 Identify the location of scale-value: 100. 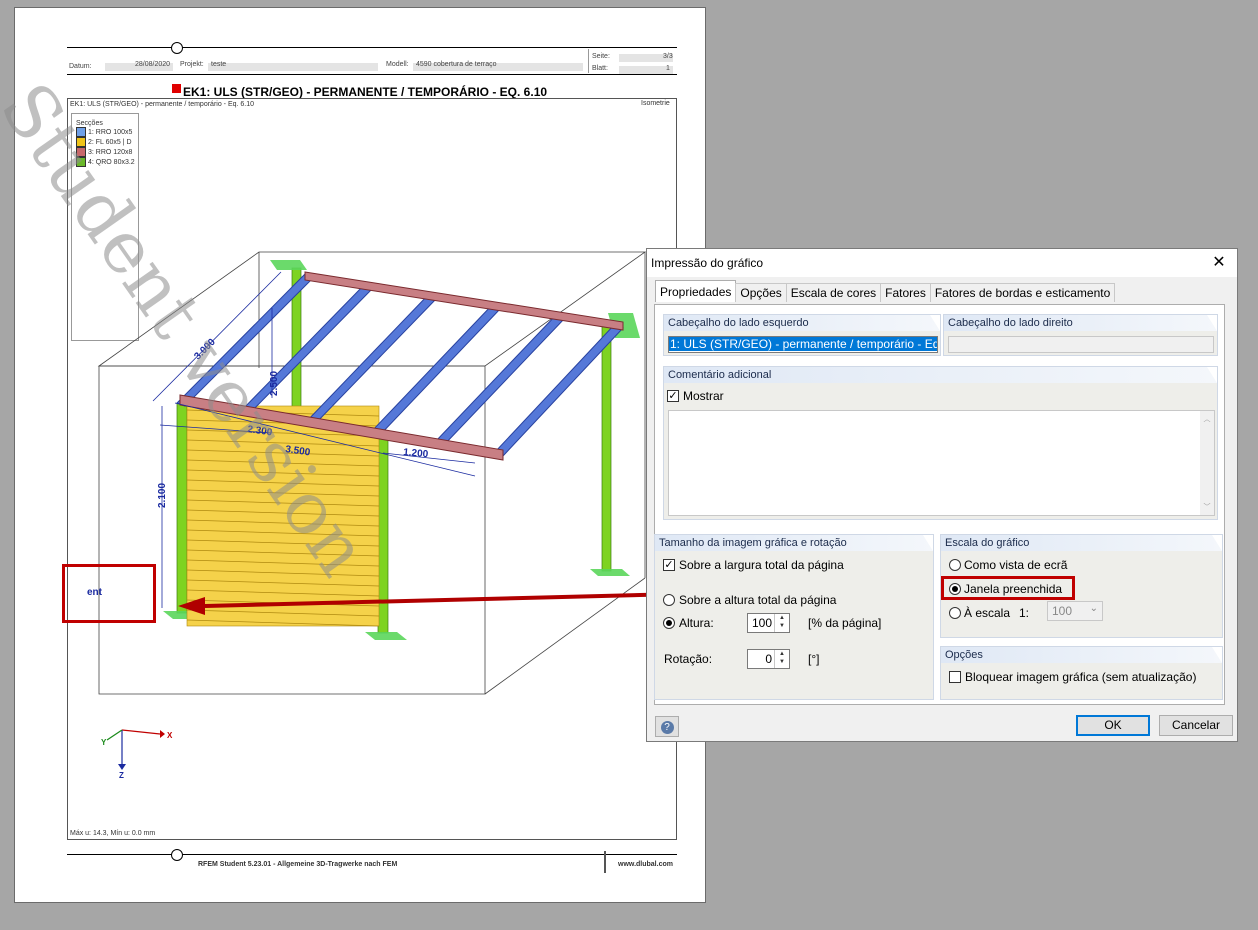
(1062, 611).